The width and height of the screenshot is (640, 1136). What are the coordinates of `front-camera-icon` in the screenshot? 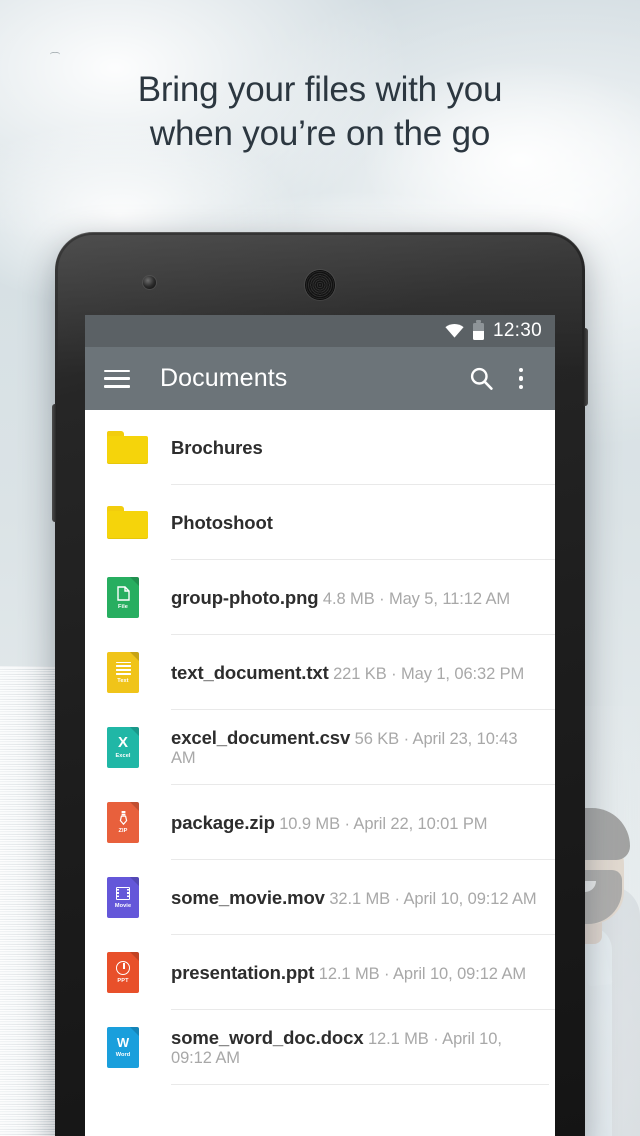 It's located at (149, 282).